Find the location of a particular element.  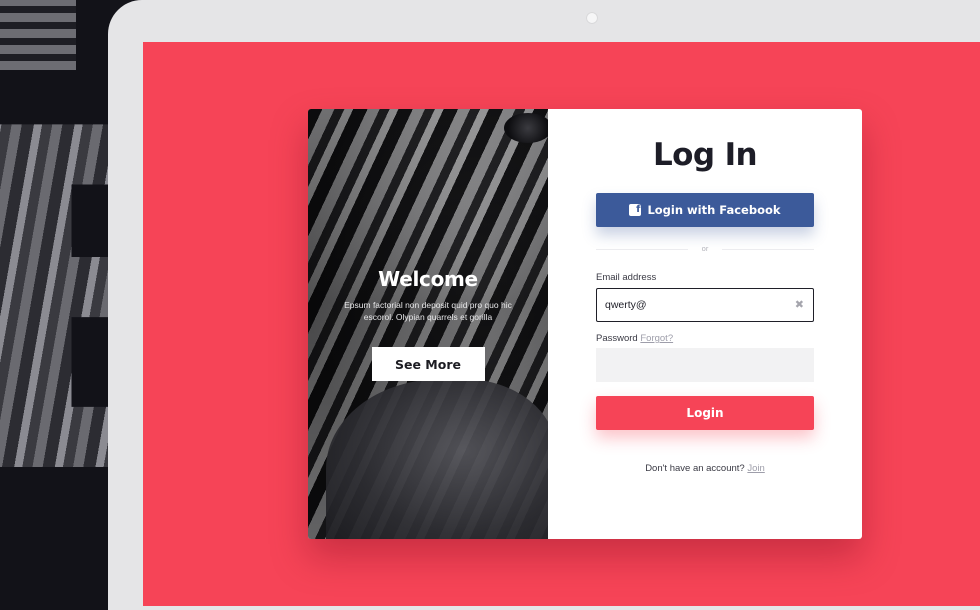

see-more-button: See More is located at coordinates (428, 364).